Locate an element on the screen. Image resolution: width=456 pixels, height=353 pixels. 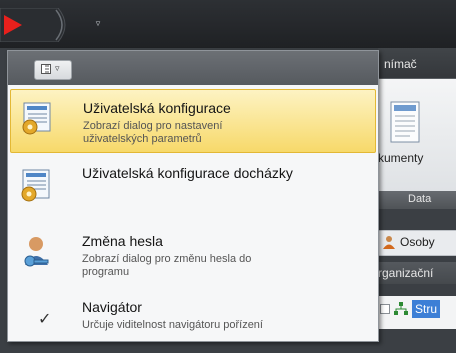
ribbon-group-footer: Data is located at coordinates (417, 200).